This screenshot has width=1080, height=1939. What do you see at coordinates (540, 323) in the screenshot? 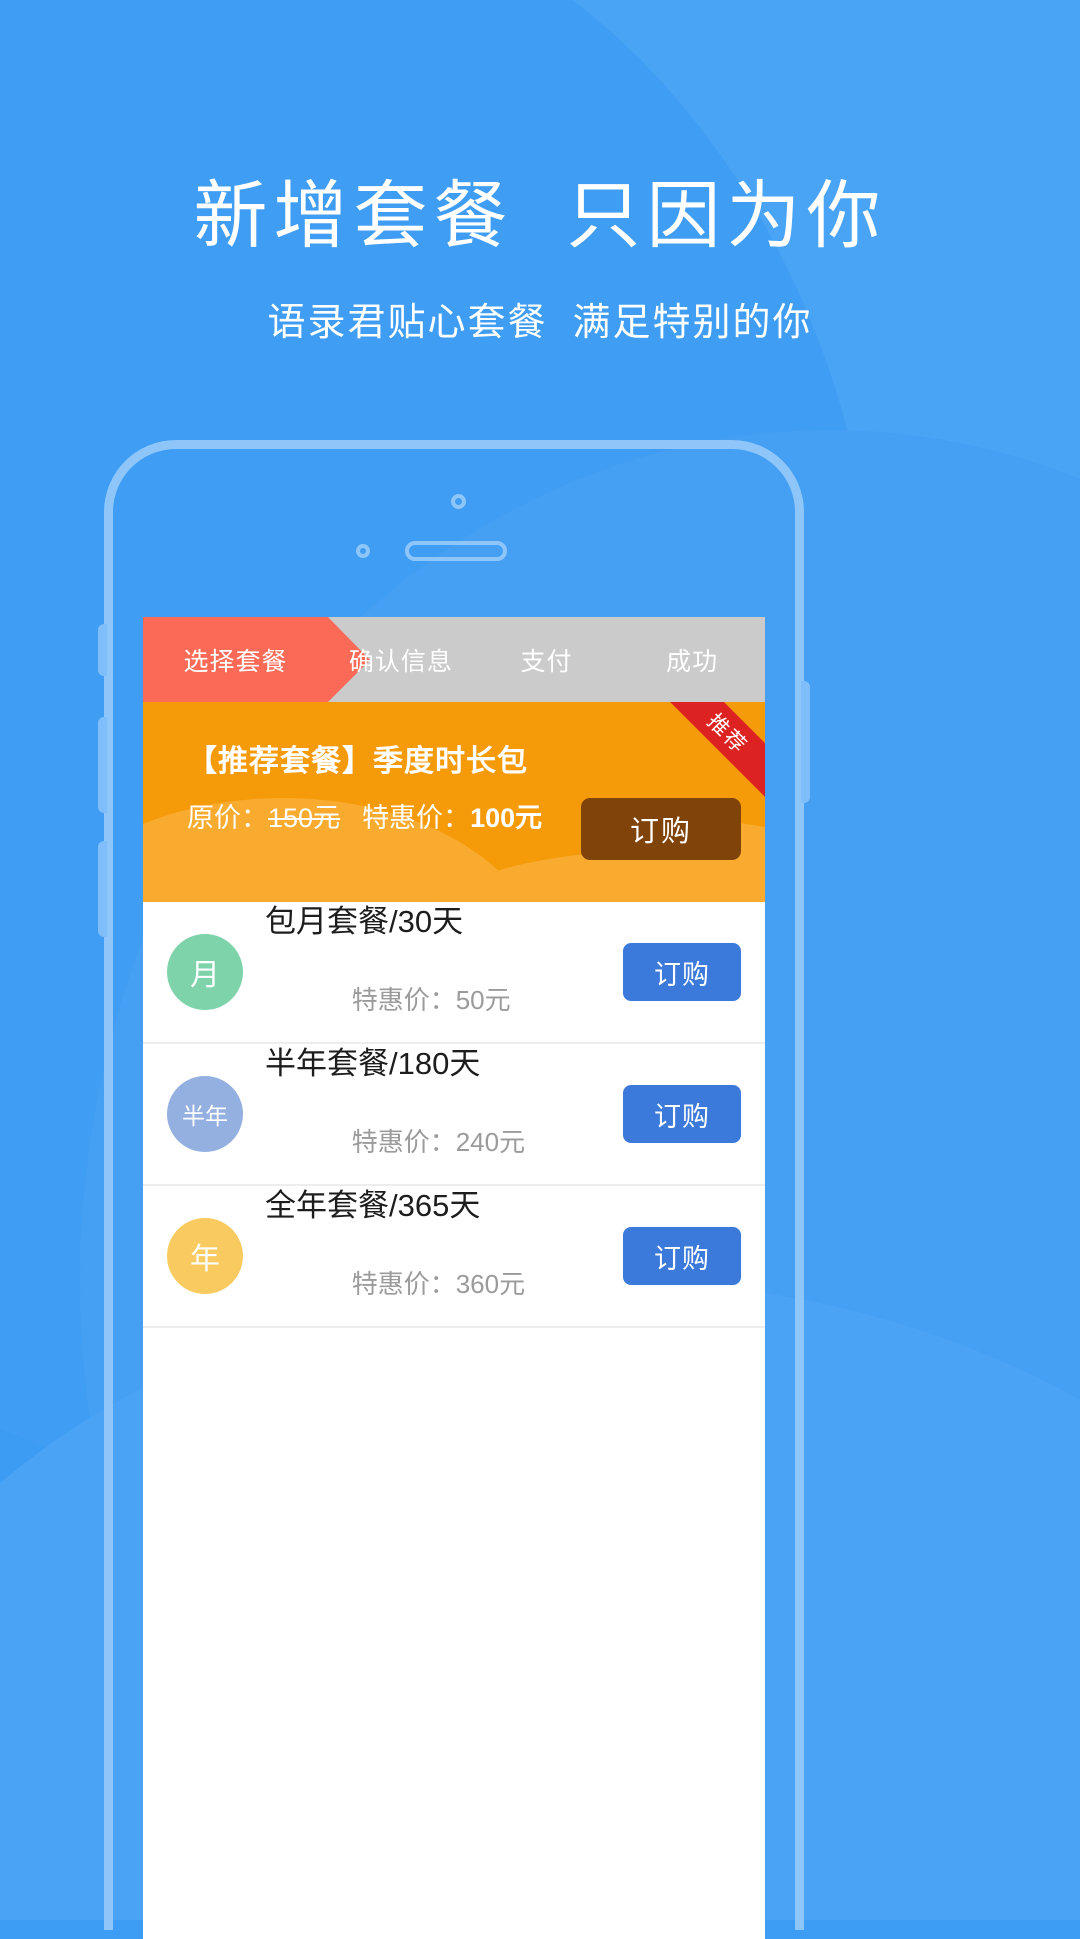
I see `page-subtitle: 语录君贴心套餐 满足特别的你` at bounding box center [540, 323].